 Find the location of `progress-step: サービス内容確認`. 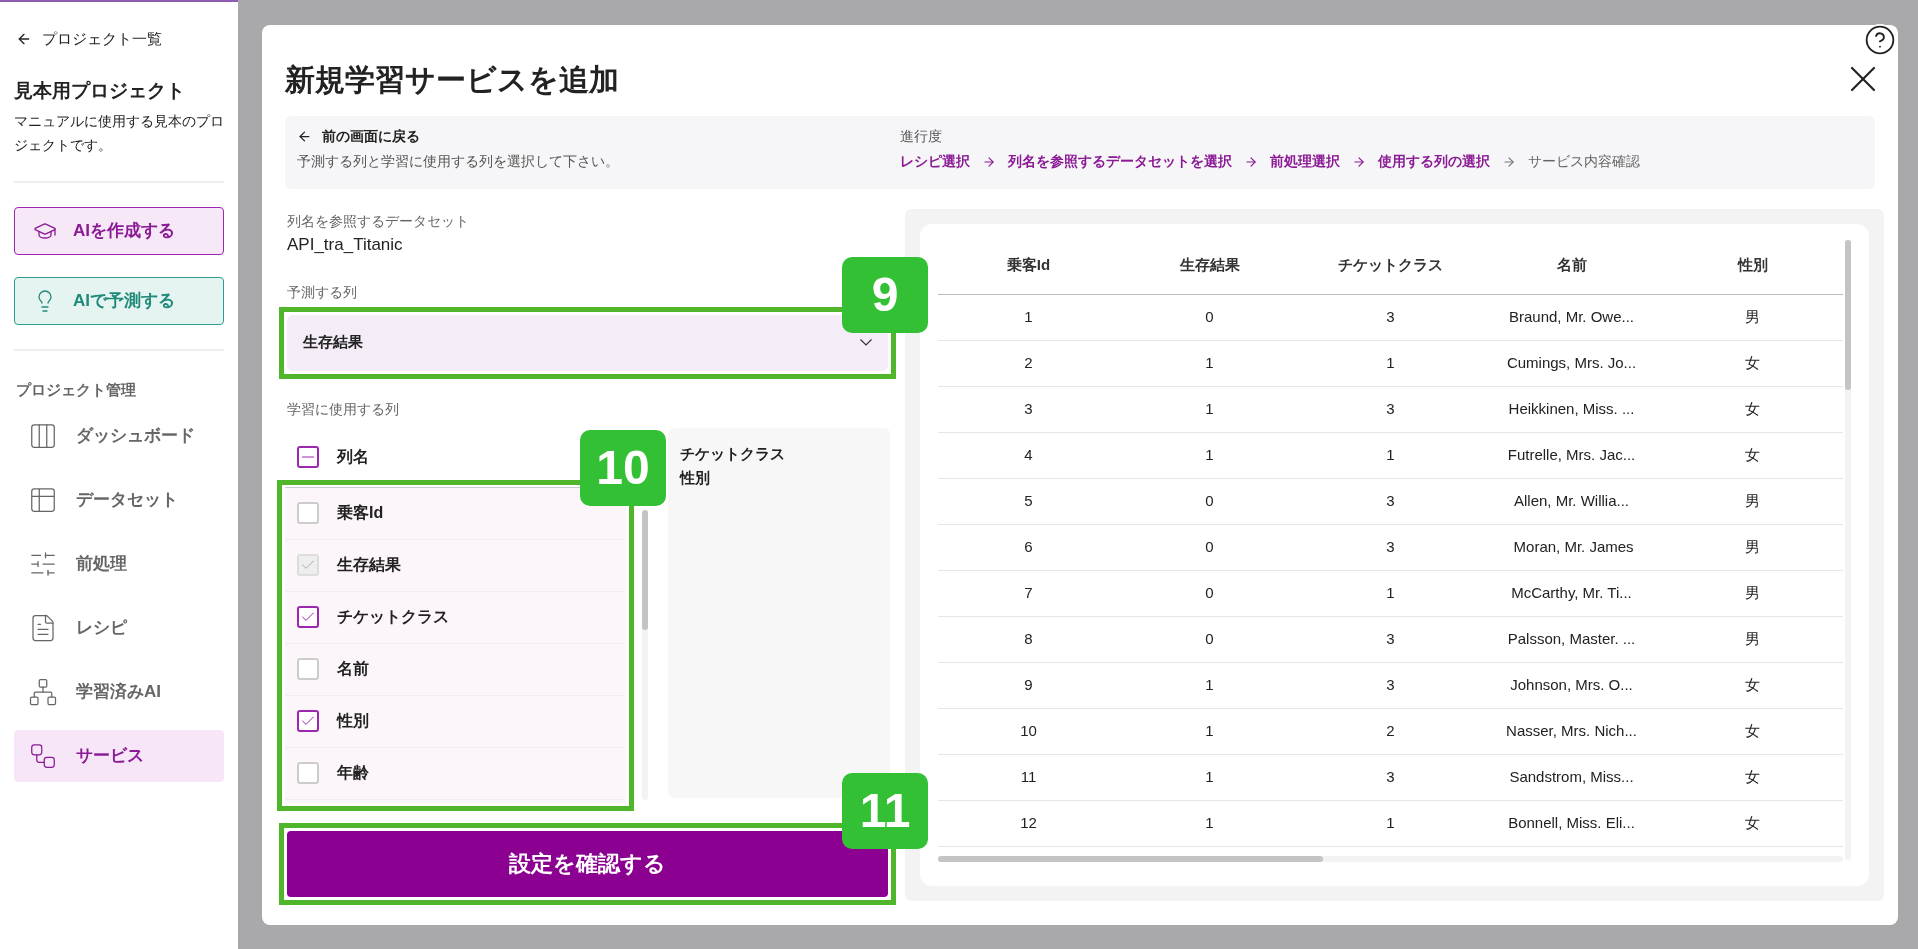

progress-step: サービス内容確認 is located at coordinates (1584, 161).